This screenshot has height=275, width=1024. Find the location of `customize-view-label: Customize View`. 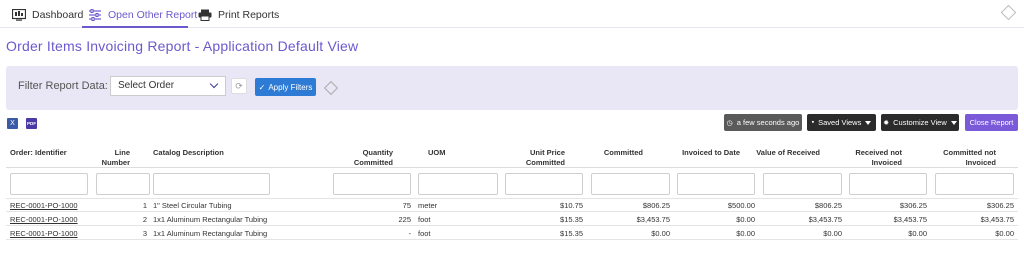

customize-view-label: Customize View is located at coordinates (920, 122).